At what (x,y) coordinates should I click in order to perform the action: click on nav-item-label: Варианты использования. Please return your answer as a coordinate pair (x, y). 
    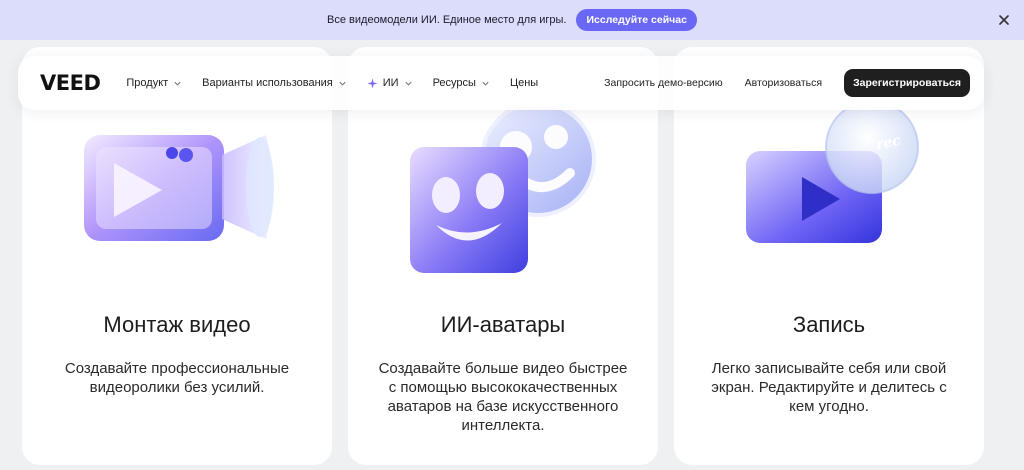
    Looking at the image, I should click on (267, 83).